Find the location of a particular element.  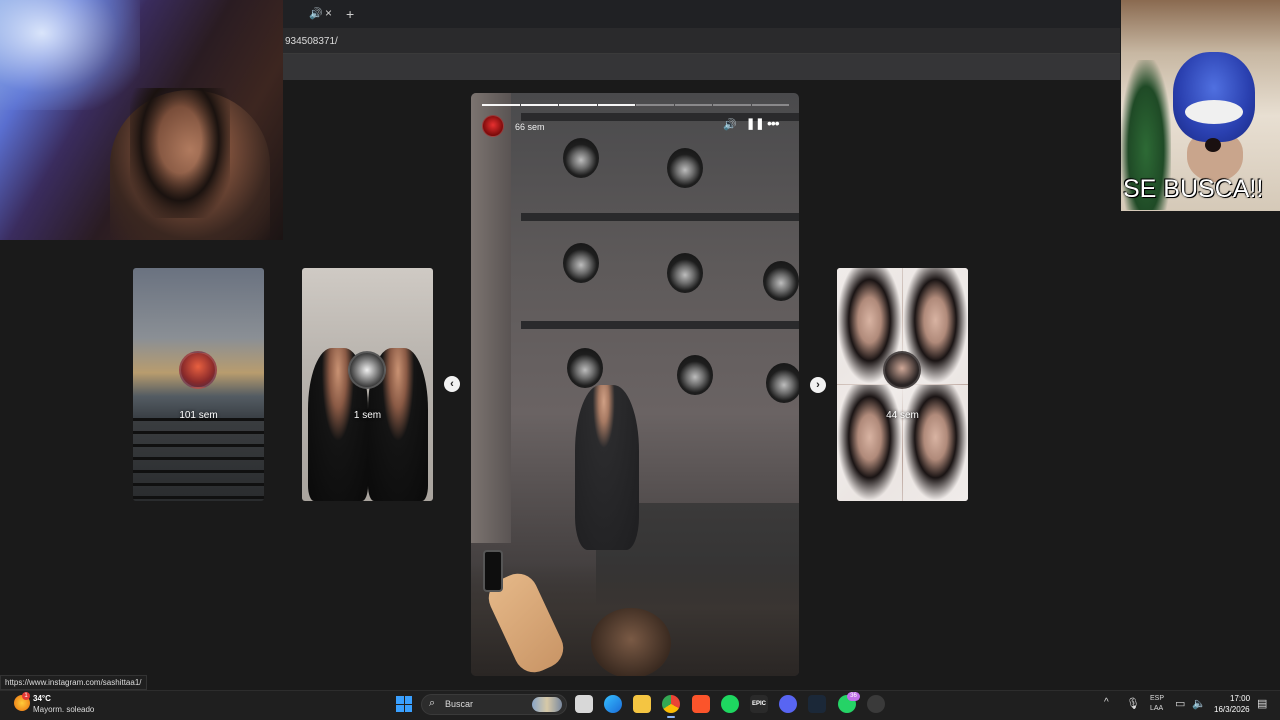

file-explorer-icon is located at coordinates (584, 704).